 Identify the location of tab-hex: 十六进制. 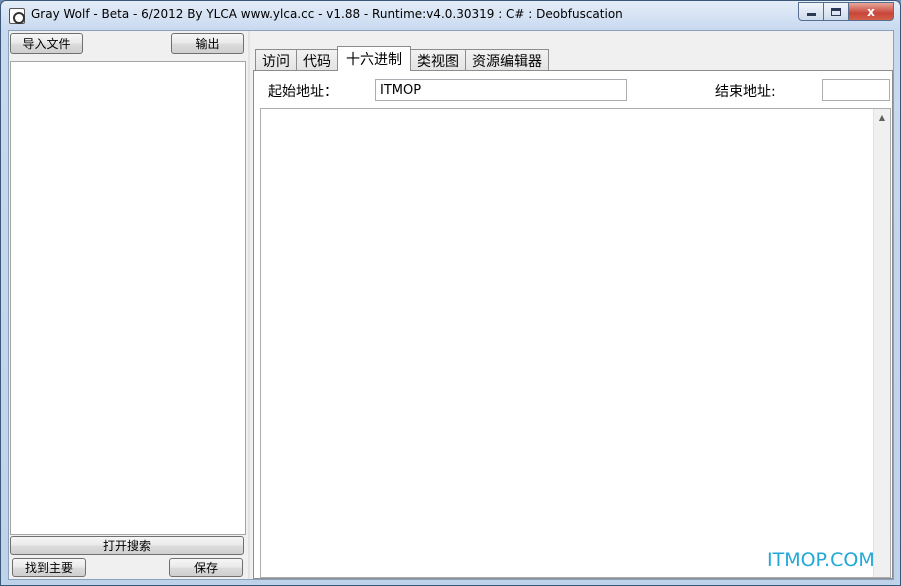
(374, 58).